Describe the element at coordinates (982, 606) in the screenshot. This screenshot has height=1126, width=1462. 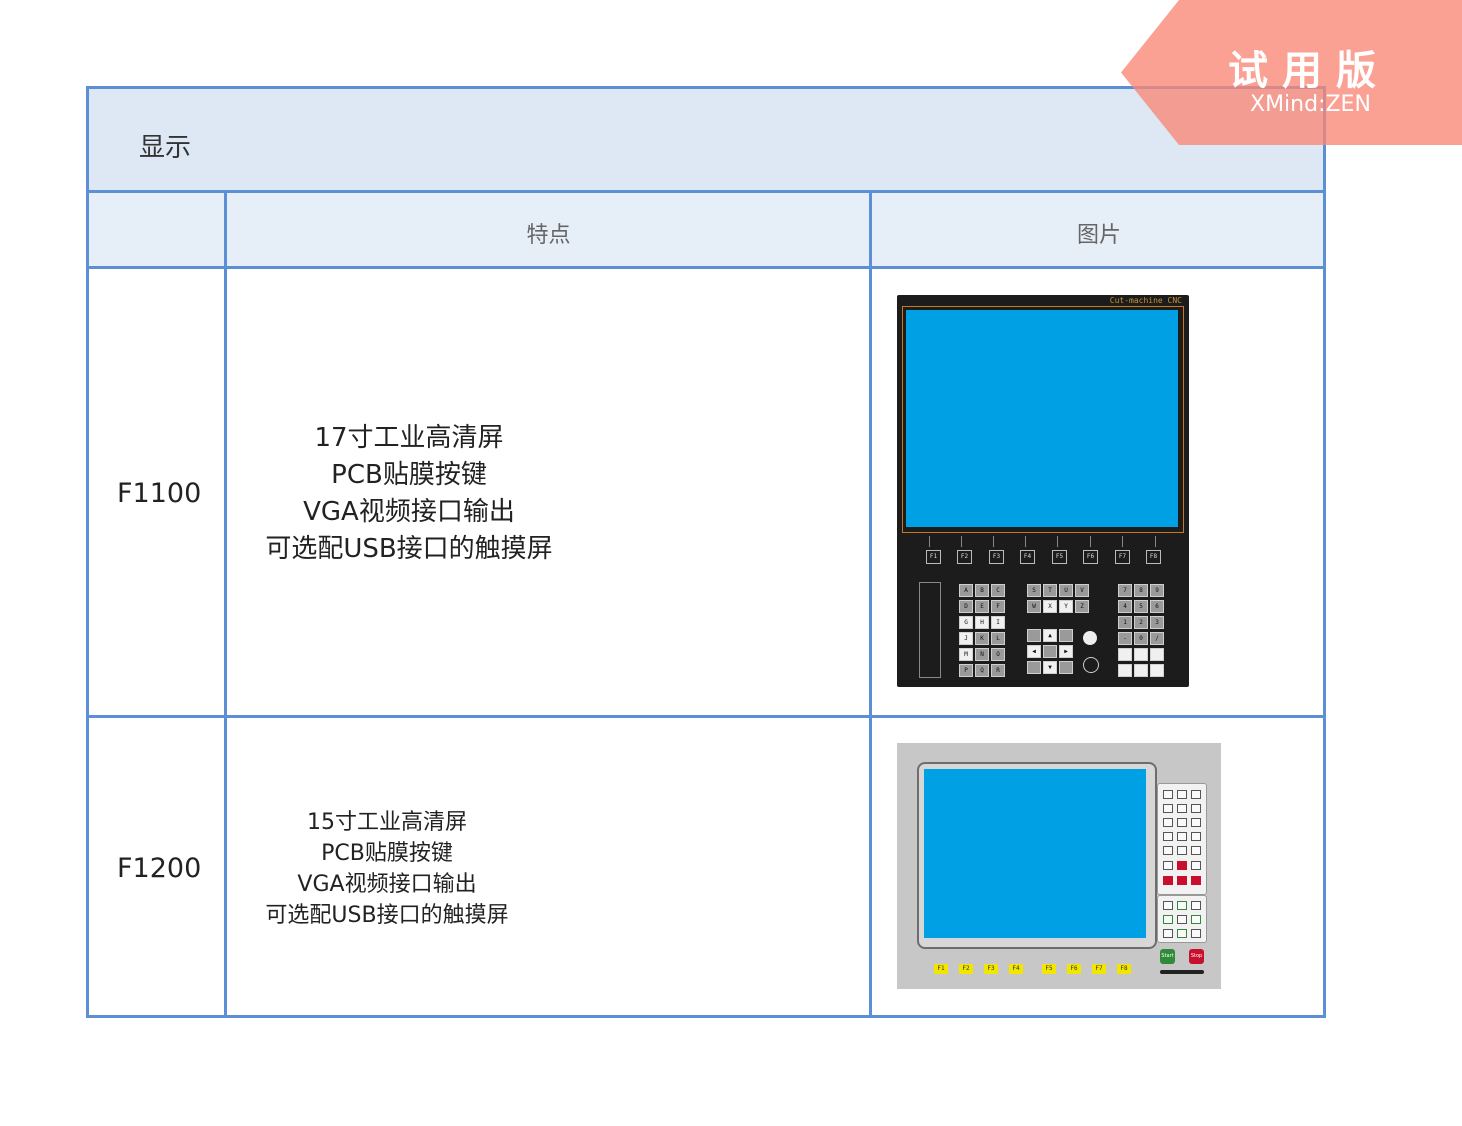
I see `keypad-key: E` at that location.